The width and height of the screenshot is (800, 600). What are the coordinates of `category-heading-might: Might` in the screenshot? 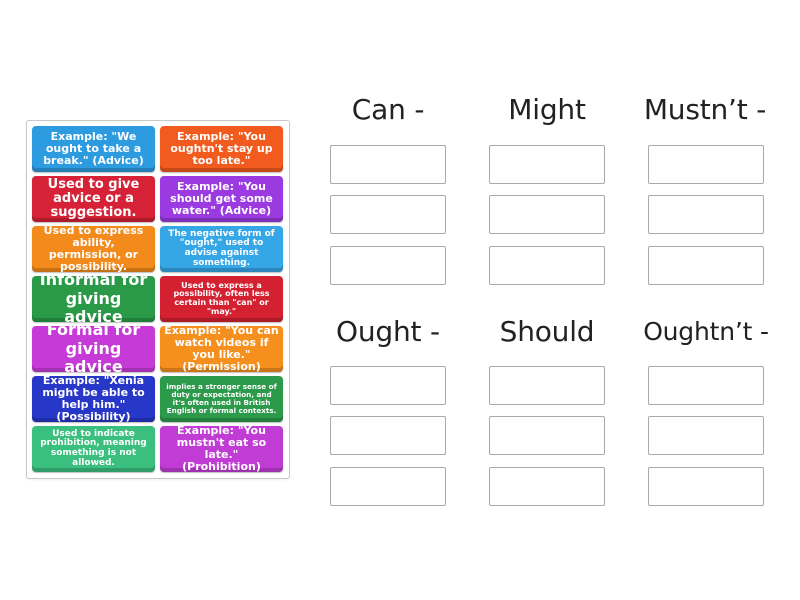 It's located at (547, 109).